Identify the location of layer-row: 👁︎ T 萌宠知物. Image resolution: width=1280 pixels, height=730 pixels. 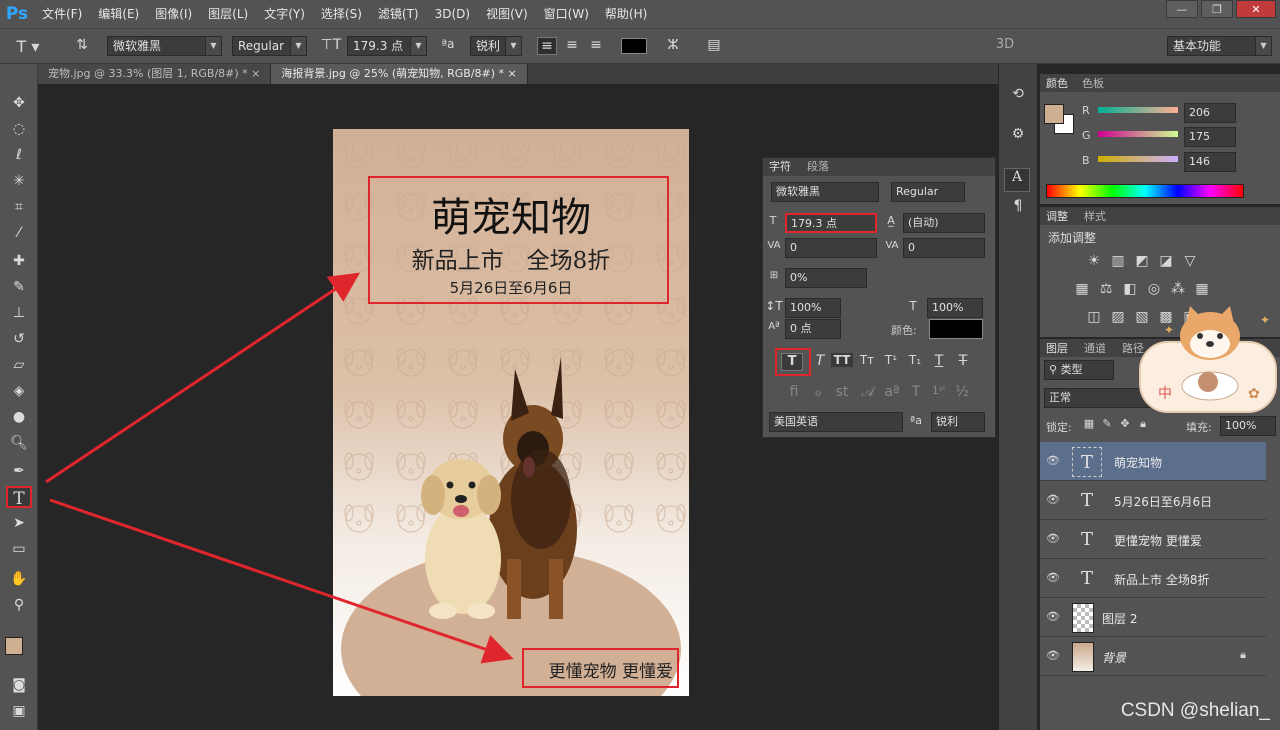
(1153, 461).